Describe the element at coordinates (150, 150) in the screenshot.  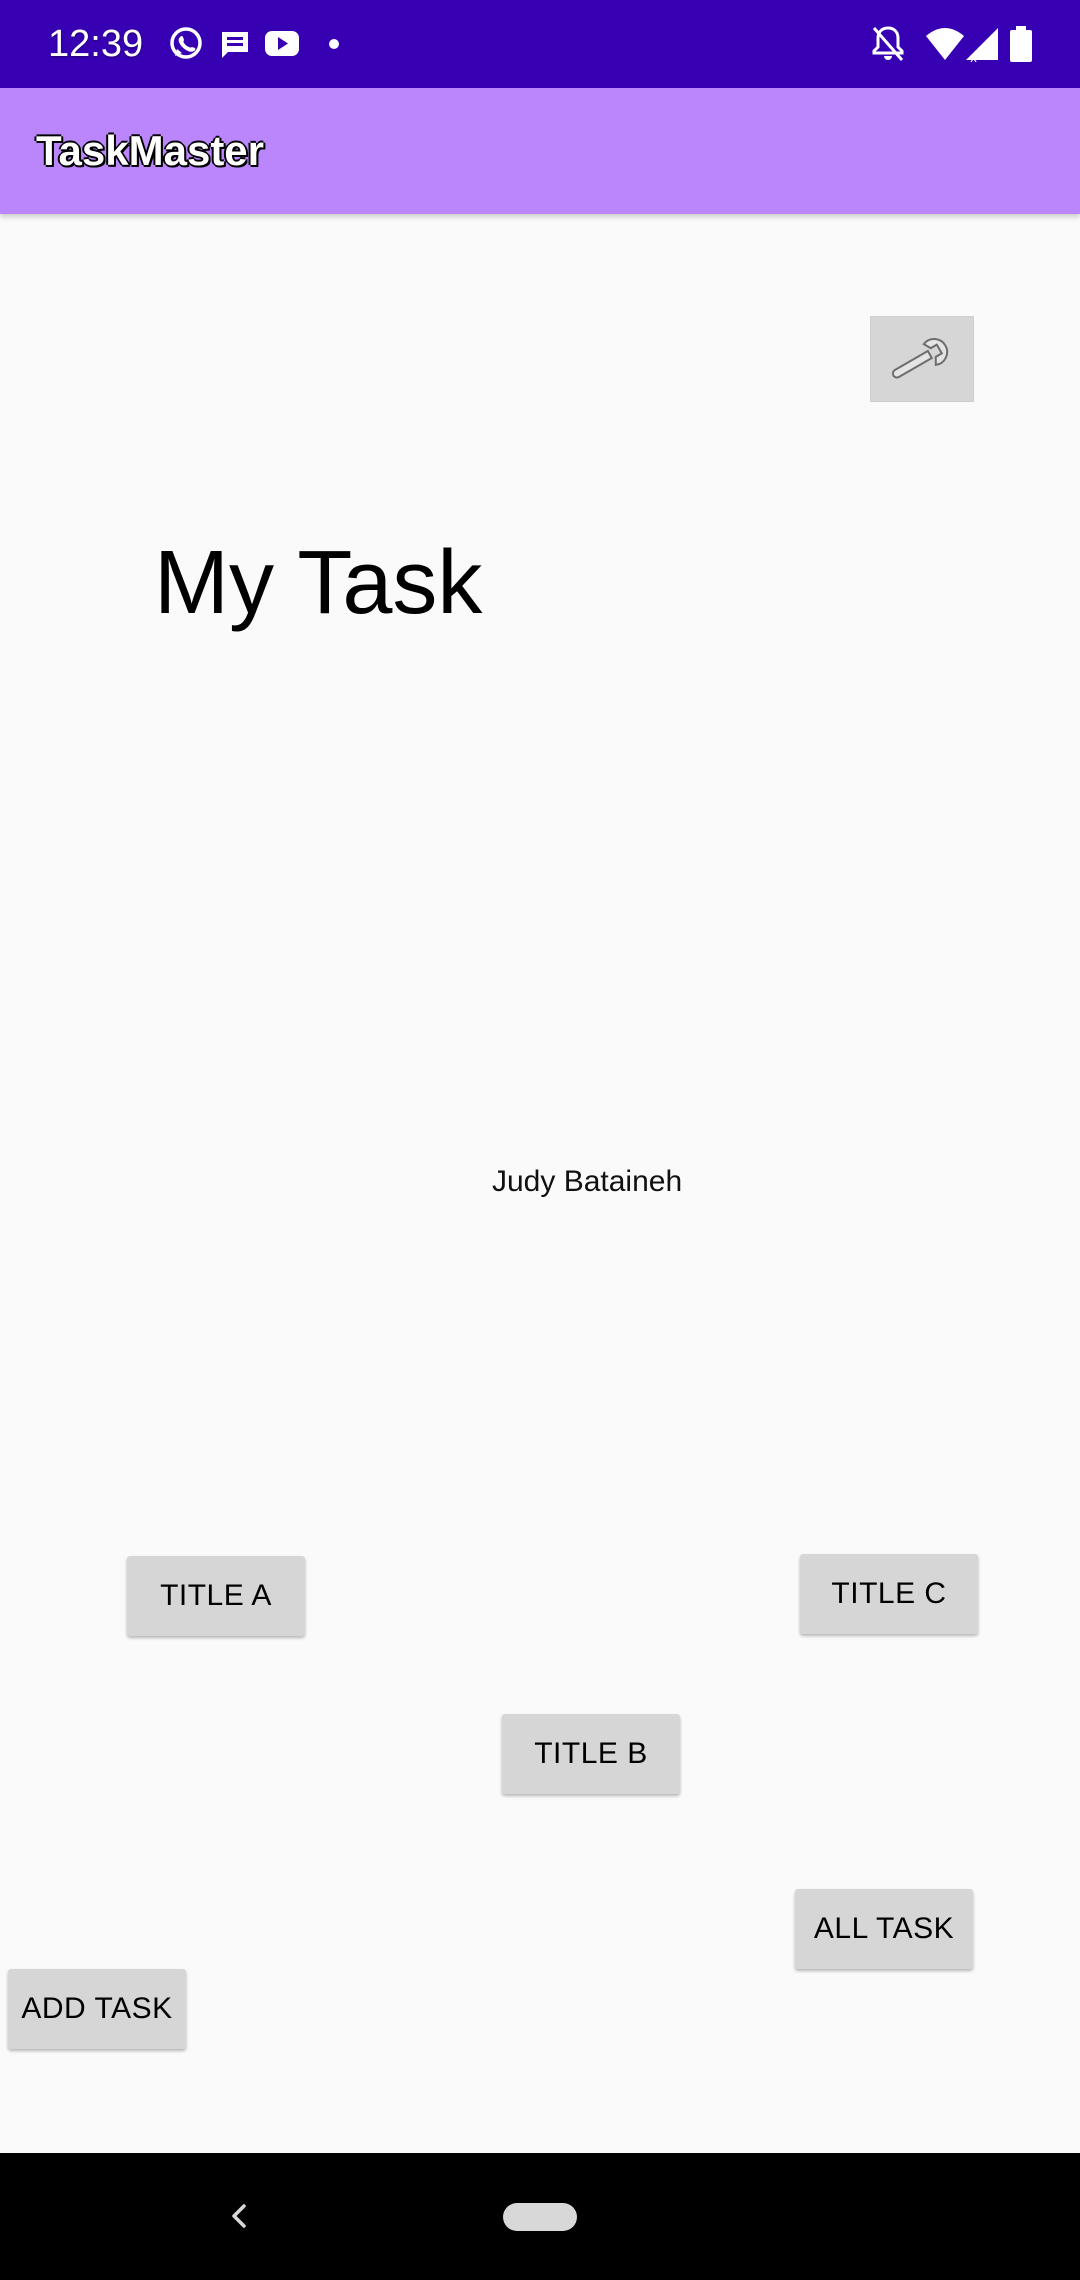
I see `app-title: TaskMaster` at that location.